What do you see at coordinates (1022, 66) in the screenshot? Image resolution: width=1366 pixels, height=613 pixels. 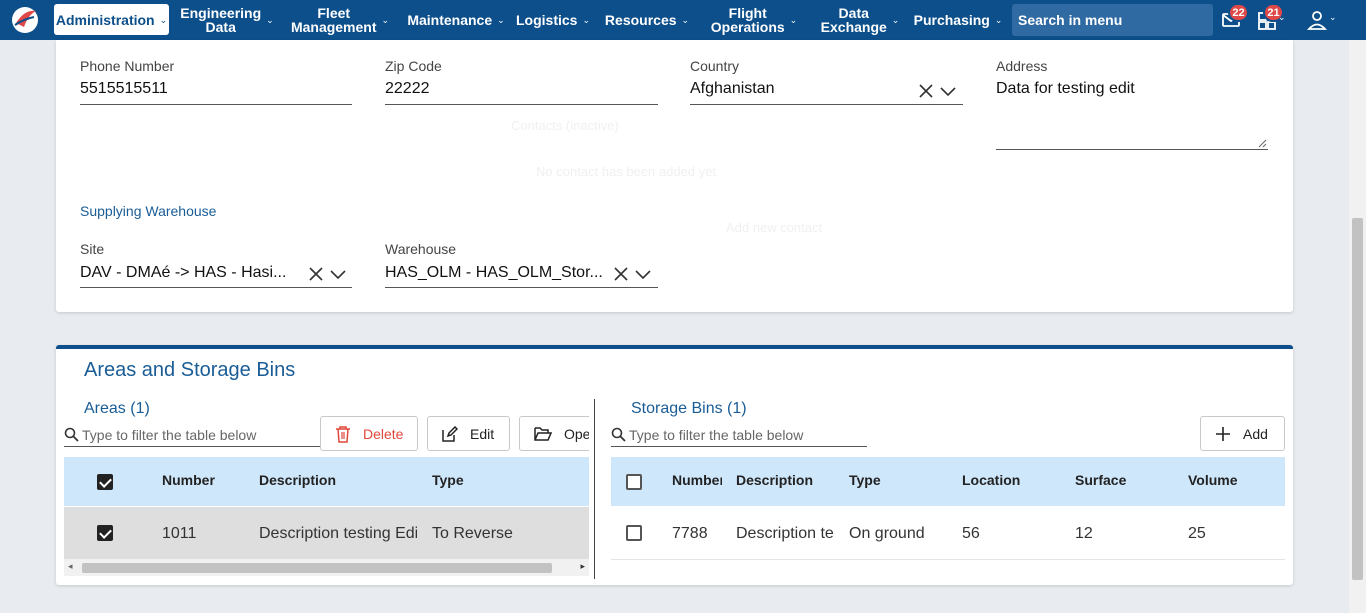 I see `address-label: Address` at bounding box center [1022, 66].